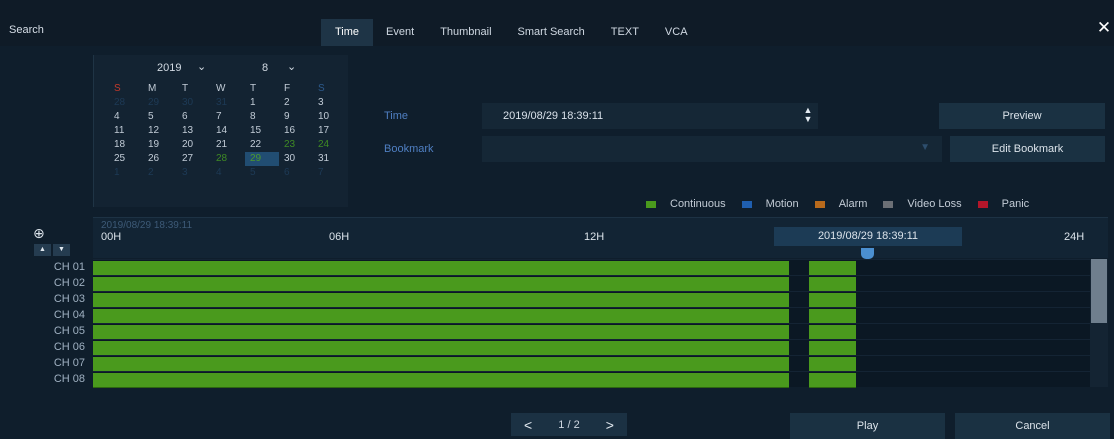 This screenshot has height=439, width=1114. I want to click on tab-smart-search: Smart Search, so click(551, 32).